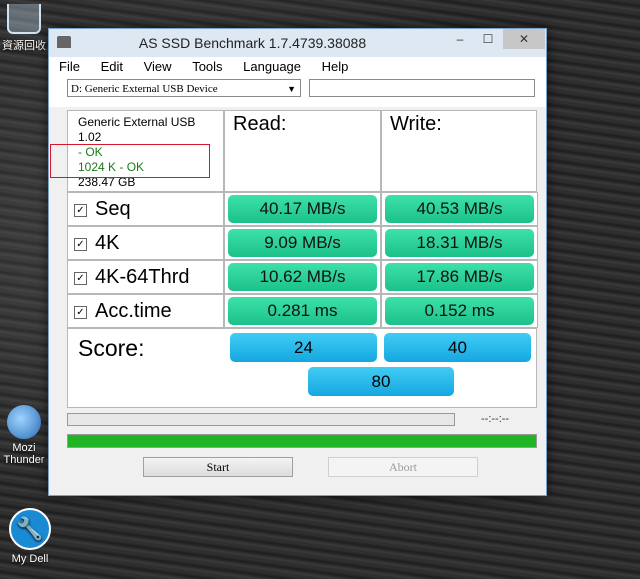 This screenshot has width=640, height=579. I want to click on read-header: Read:, so click(302, 151).